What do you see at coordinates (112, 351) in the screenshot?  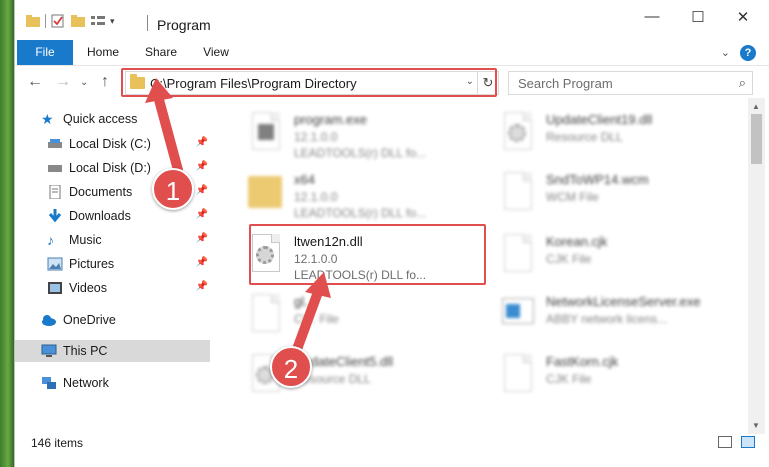 I see `sidebar-item-this-pc: This PC` at bounding box center [112, 351].